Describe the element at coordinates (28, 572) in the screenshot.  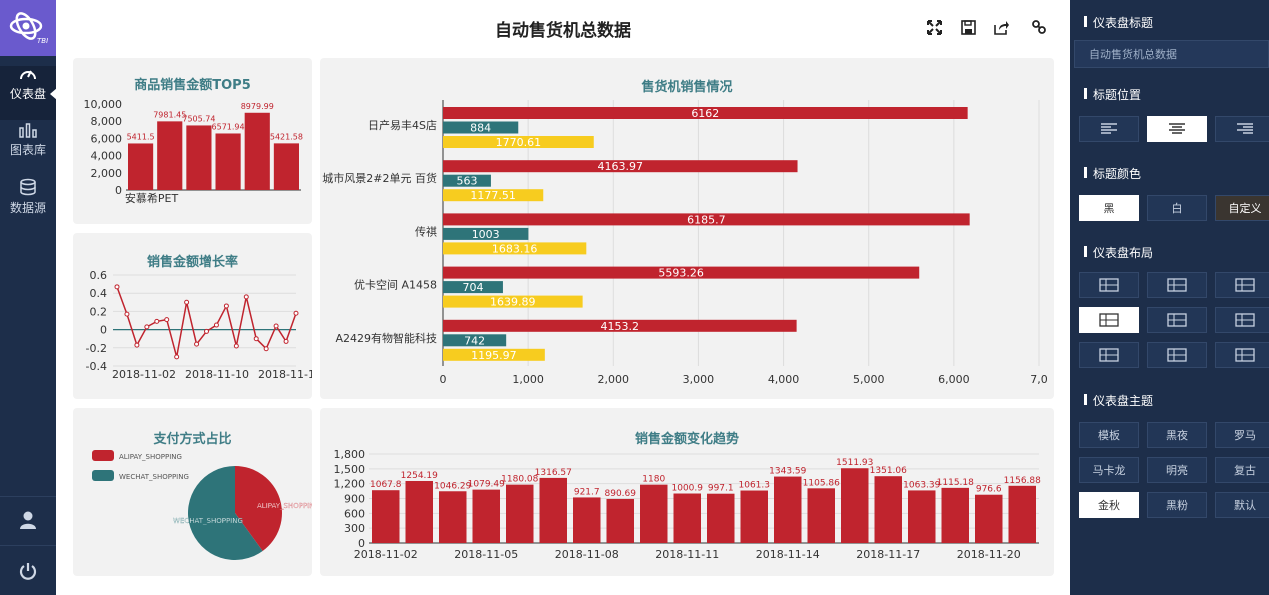
I see `power-icon` at that location.